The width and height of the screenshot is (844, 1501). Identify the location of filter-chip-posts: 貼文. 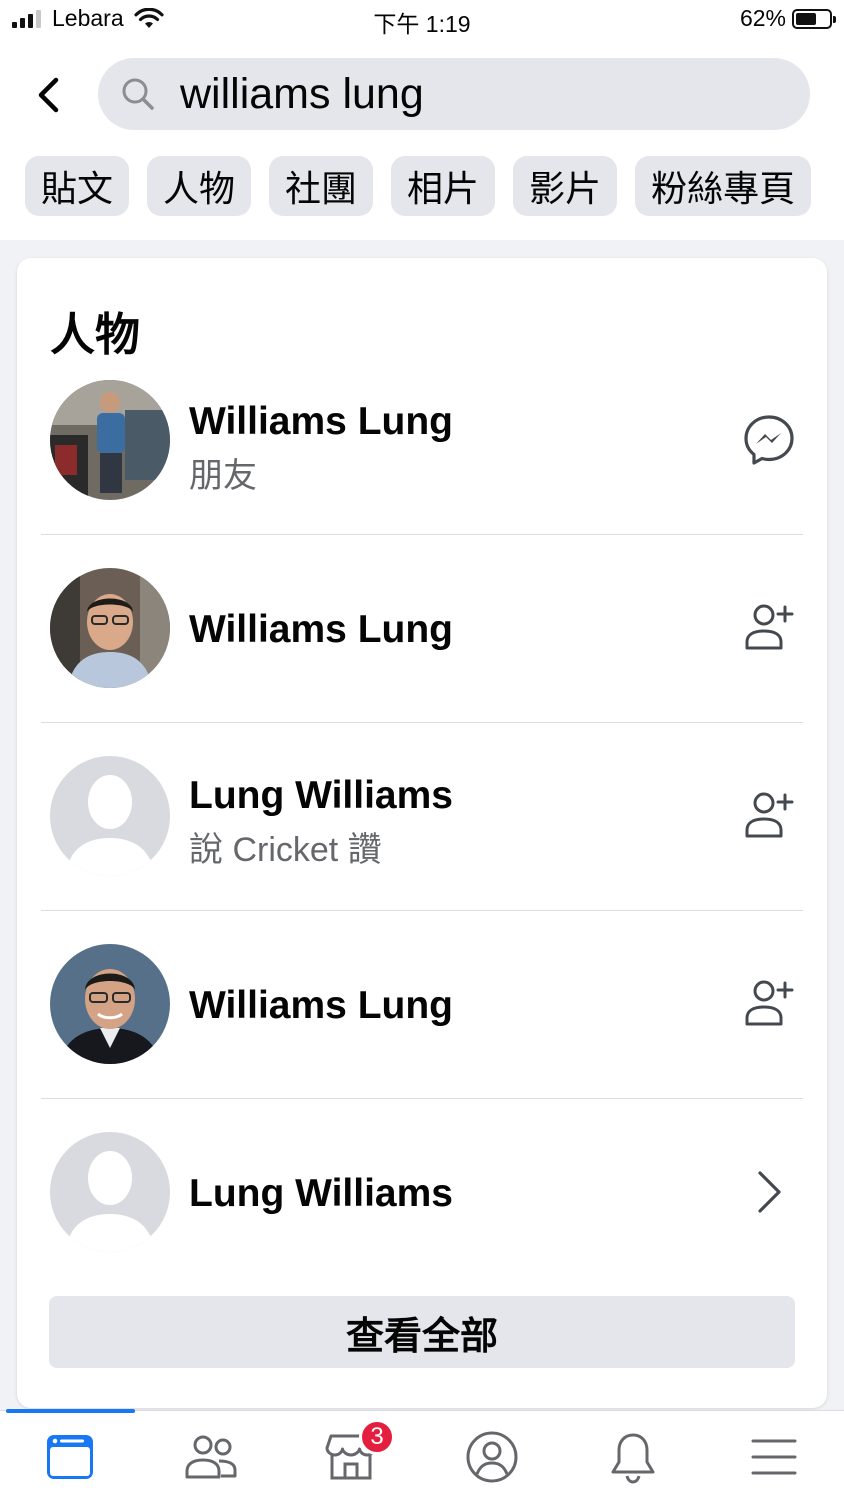
(77, 186).